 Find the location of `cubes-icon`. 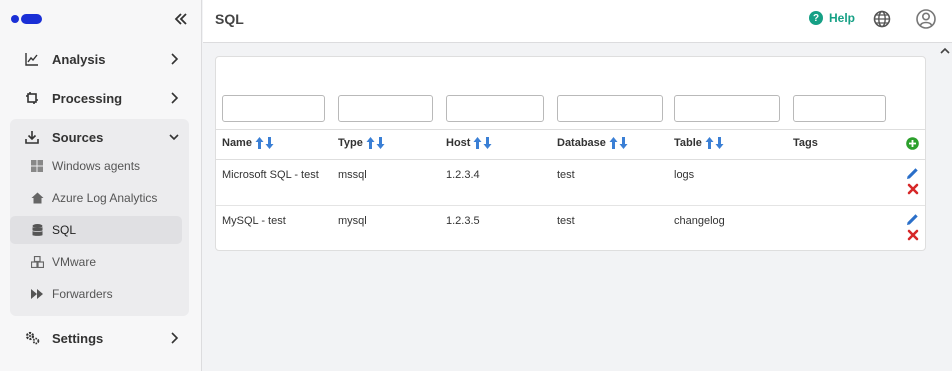

cubes-icon is located at coordinates (37, 262).